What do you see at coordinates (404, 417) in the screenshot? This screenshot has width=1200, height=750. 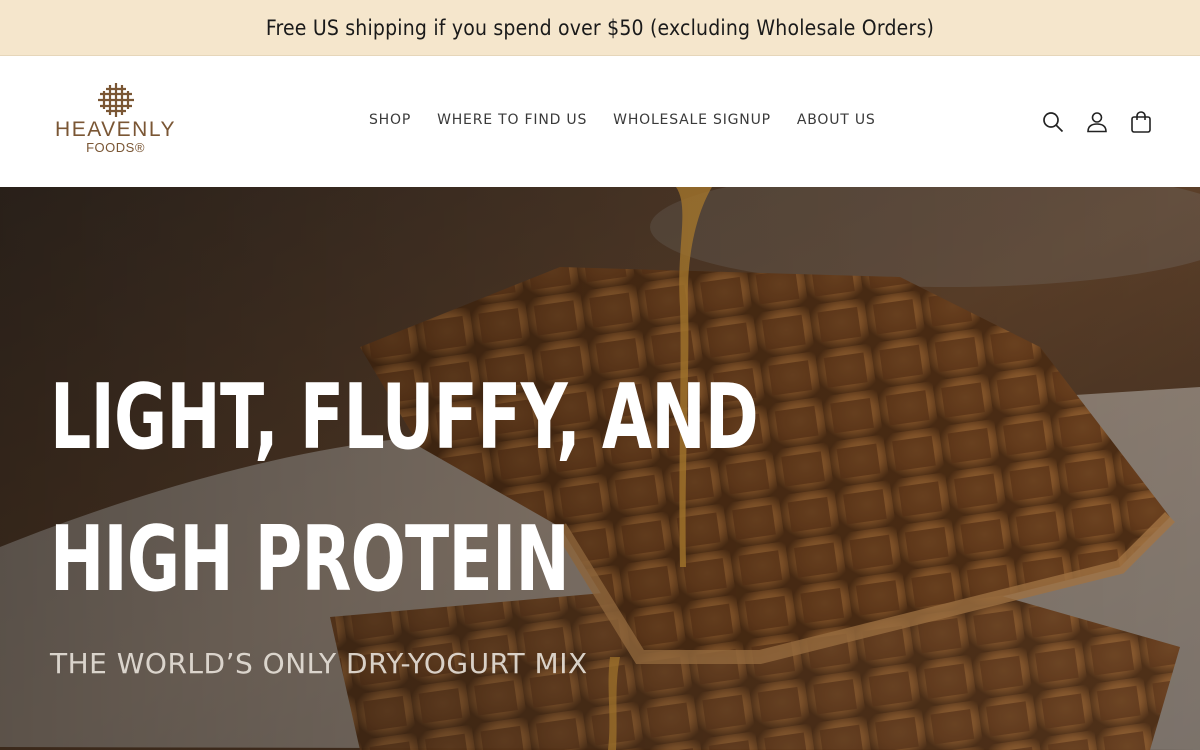 I see `hero-title-line-1: LIGHT, FLUFFY, AND` at bounding box center [404, 417].